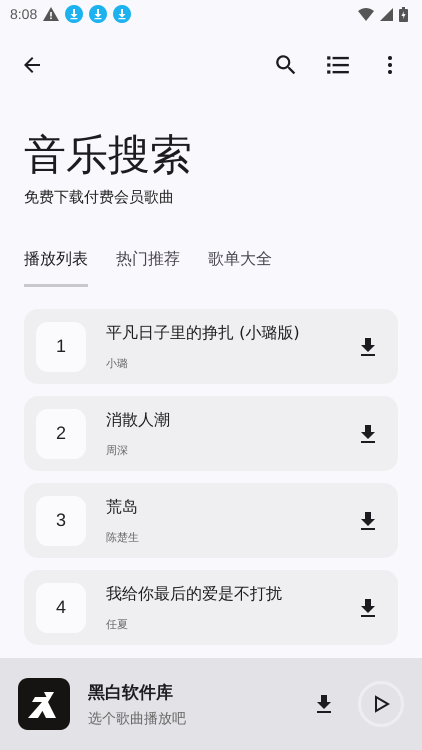 This screenshot has width=422, height=750. Describe the element at coordinates (203, 333) in the screenshot. I see `song-title: 平凡日子里的挣扎 (小璐版)` at that location.